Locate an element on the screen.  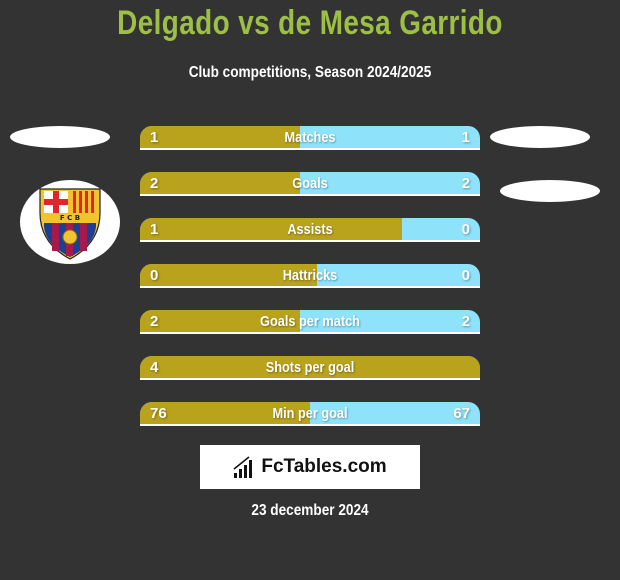
stat-label: Goals is located at coordinates (310, 183).